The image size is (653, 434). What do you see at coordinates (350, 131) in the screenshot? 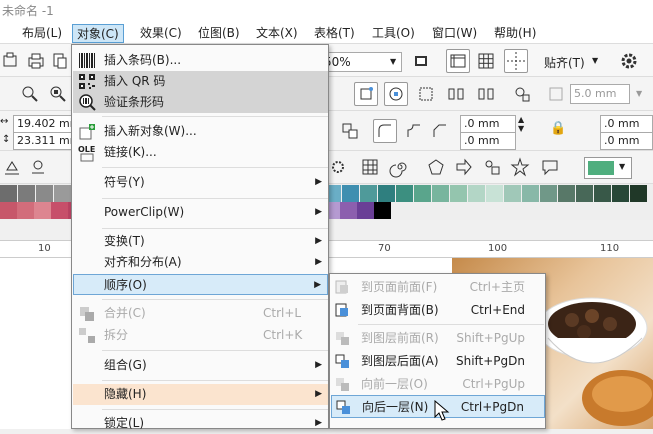
I see `transform-icon` at bounding box center [350, 131].